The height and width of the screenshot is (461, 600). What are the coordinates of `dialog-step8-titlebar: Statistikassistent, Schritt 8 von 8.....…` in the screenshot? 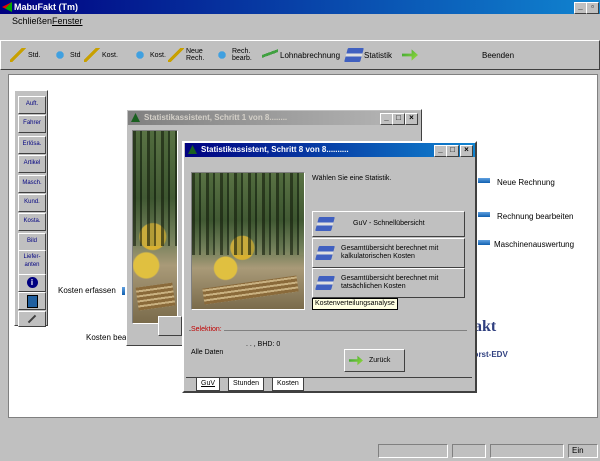 It's located at (330, 150).